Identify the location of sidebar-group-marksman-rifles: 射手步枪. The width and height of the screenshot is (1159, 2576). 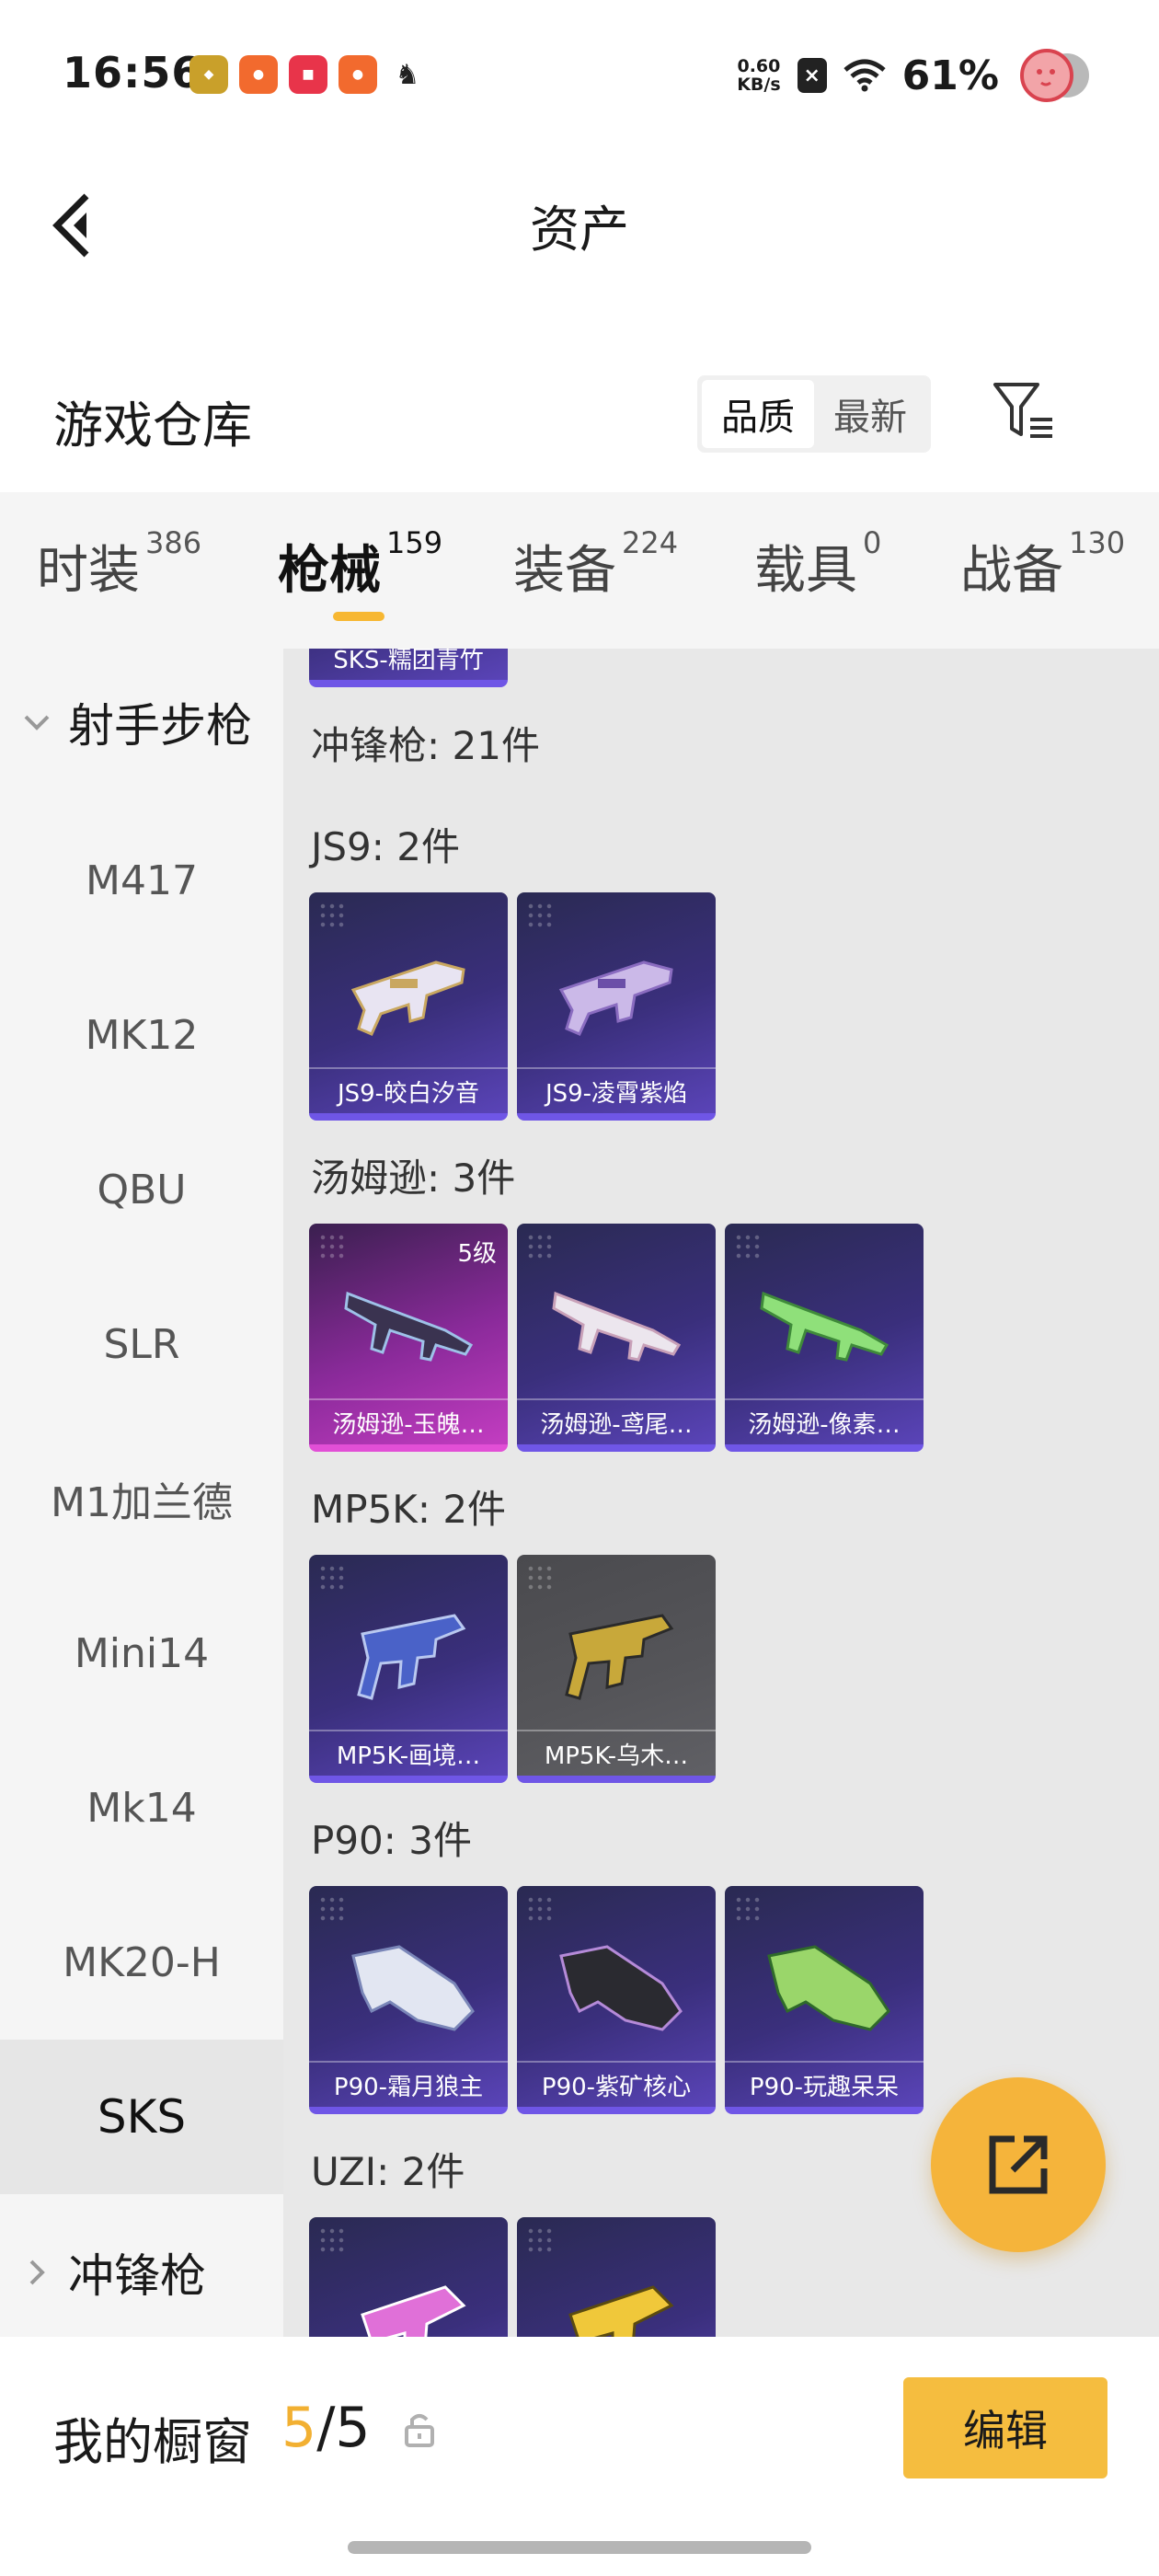
(141, 722).